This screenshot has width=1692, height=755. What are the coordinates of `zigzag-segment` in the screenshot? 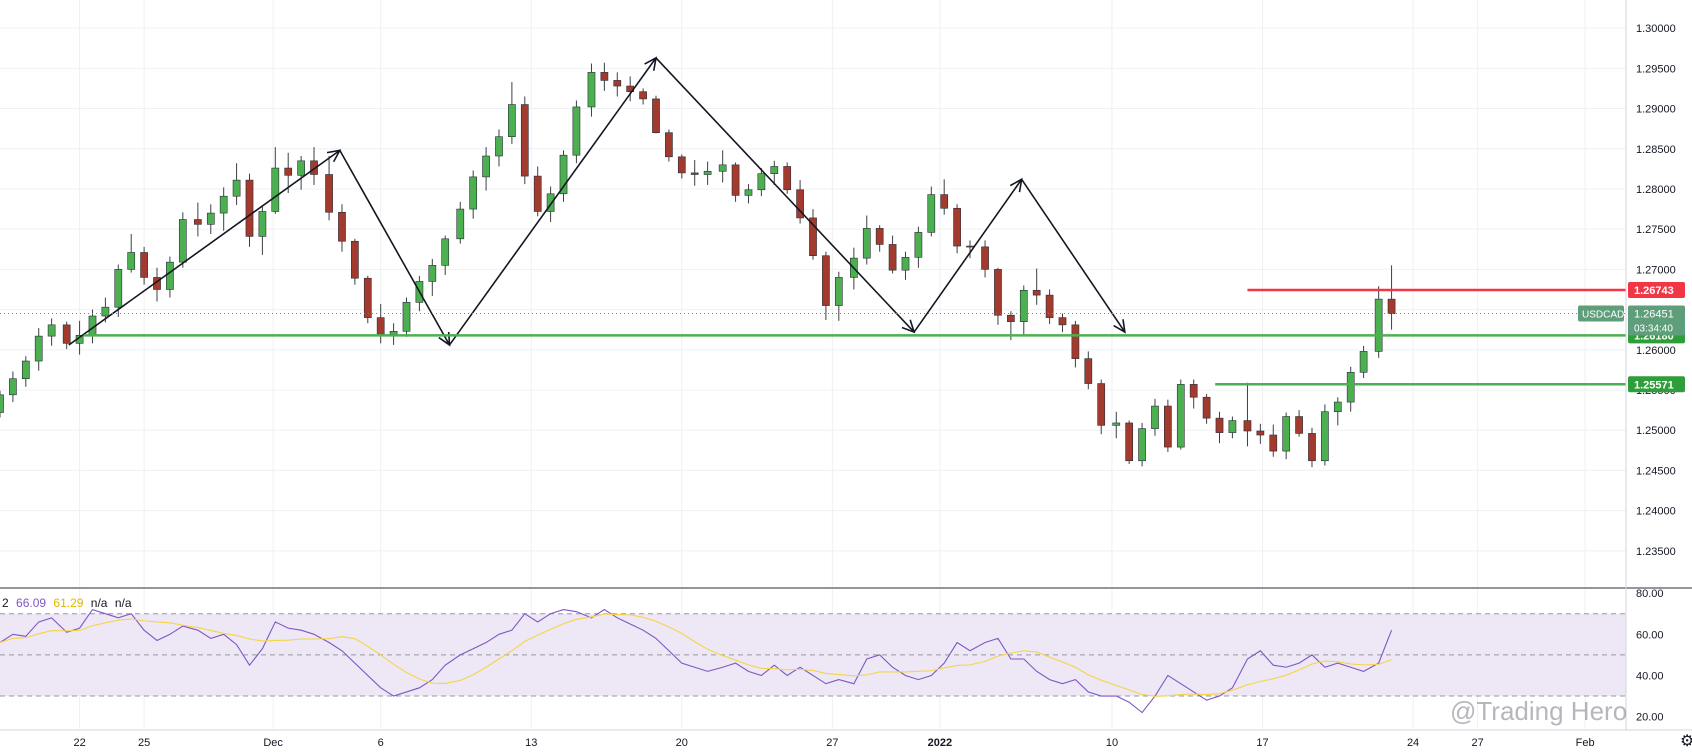 It's located at (204, 247).